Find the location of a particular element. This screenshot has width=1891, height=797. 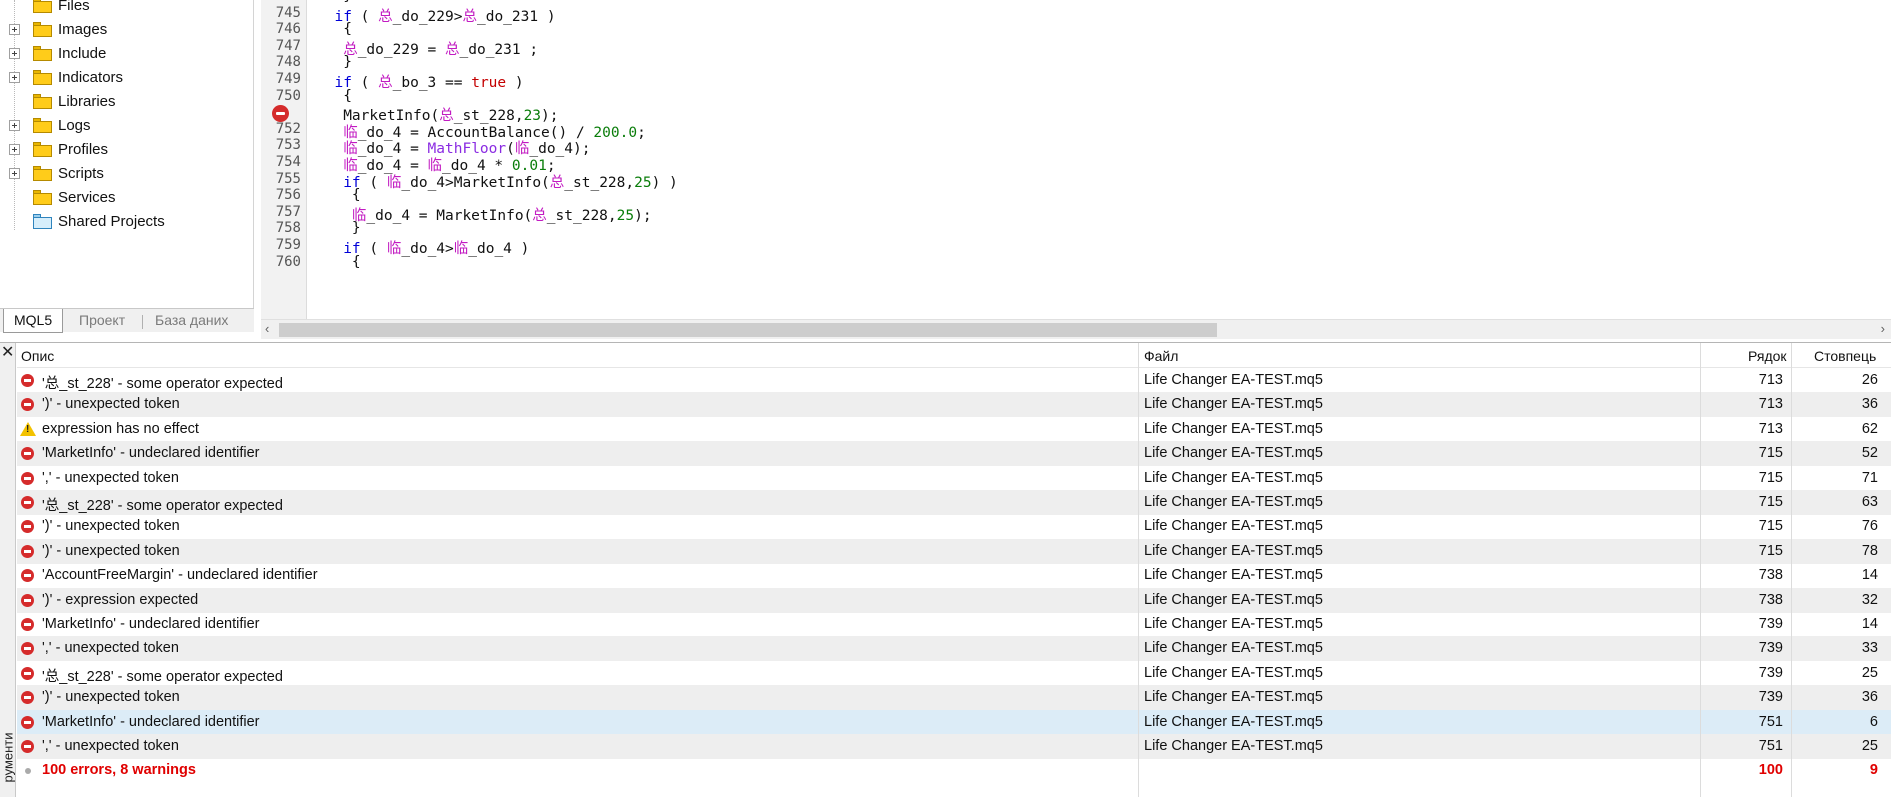

tree-item-logs: Logs is located at coordinates (127, 126).